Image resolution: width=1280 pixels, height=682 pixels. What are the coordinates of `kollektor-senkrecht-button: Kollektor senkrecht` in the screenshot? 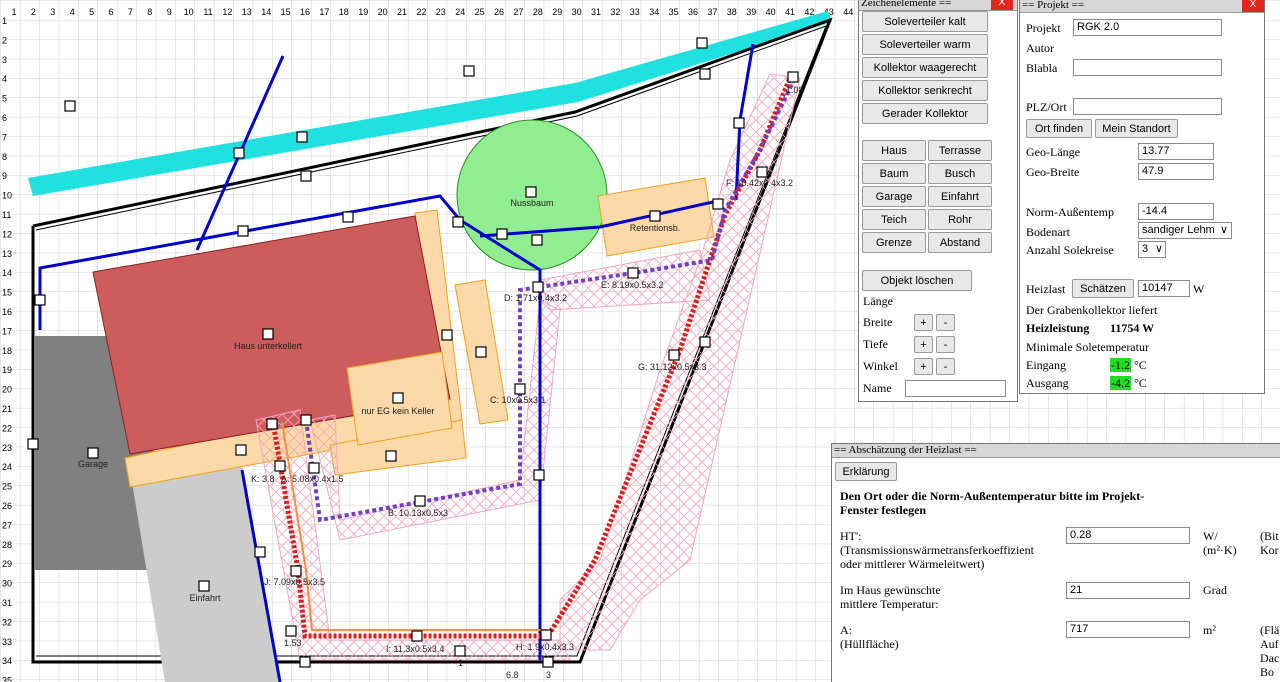 It's located at (925, 90).